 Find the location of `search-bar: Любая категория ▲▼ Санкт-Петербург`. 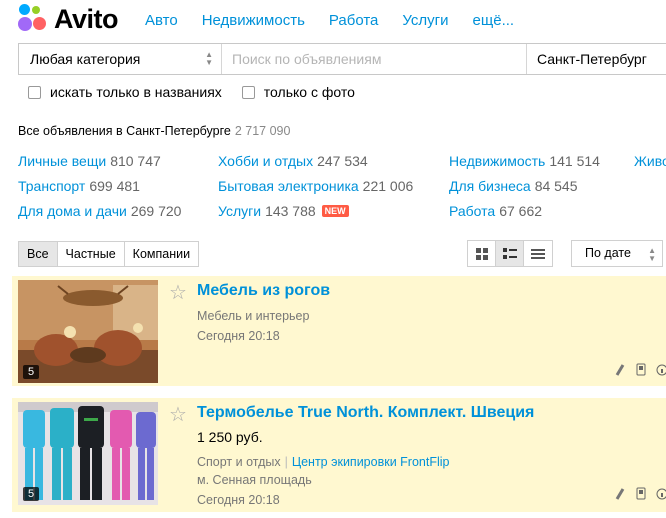

search-bar: Любая категория ▲▼ Санкт-Петербург is located at coordinates (342, 59).